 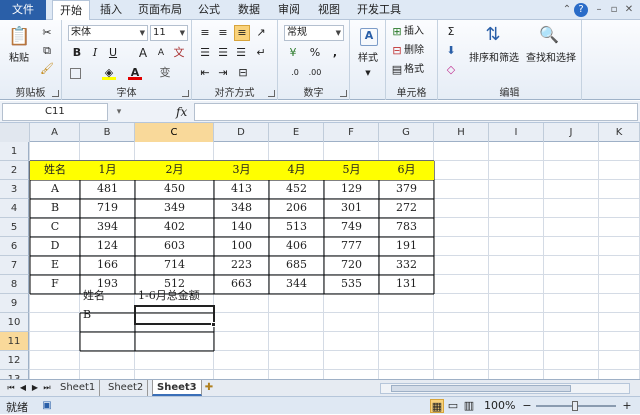 I want to click on scrollbar-thumb, so click(x=481, y=388).